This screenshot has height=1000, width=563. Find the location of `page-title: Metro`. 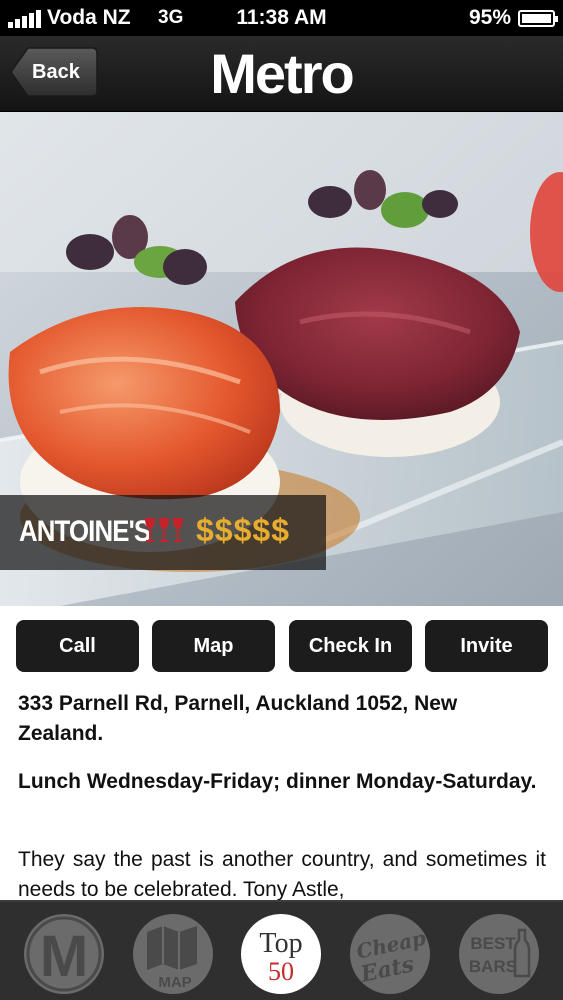

page-title: Metro is located at coordinates (282, 73).